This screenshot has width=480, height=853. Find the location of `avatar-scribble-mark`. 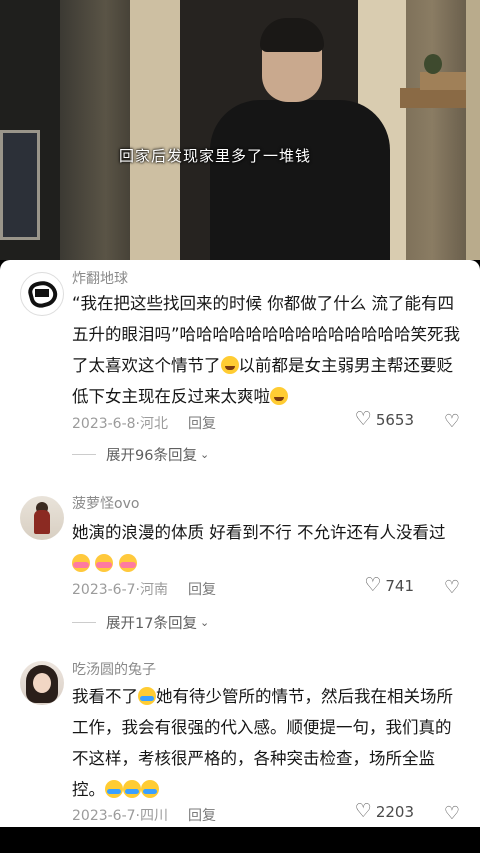

avatar-scribble-mark is located at coordinates (42, 293).